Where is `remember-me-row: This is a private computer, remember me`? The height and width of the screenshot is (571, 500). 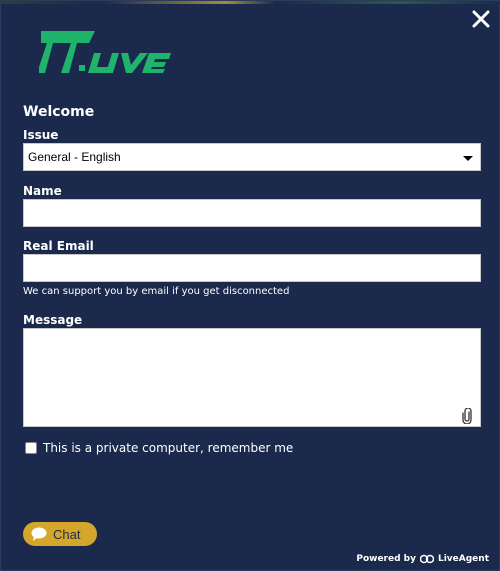 remember-me-row: This is a private computer, remember me is located at coordinates (159, 448).